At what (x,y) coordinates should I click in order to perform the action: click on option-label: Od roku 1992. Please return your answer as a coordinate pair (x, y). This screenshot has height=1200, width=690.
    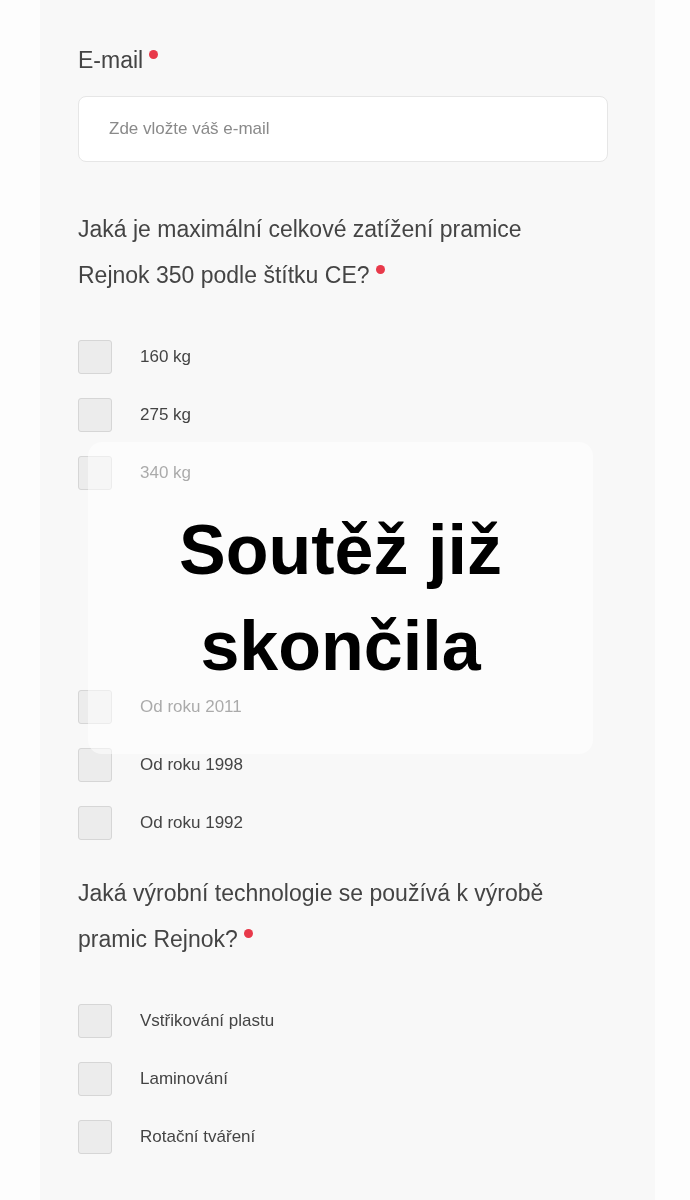
    Looking at the image, I should click on (191, 823).